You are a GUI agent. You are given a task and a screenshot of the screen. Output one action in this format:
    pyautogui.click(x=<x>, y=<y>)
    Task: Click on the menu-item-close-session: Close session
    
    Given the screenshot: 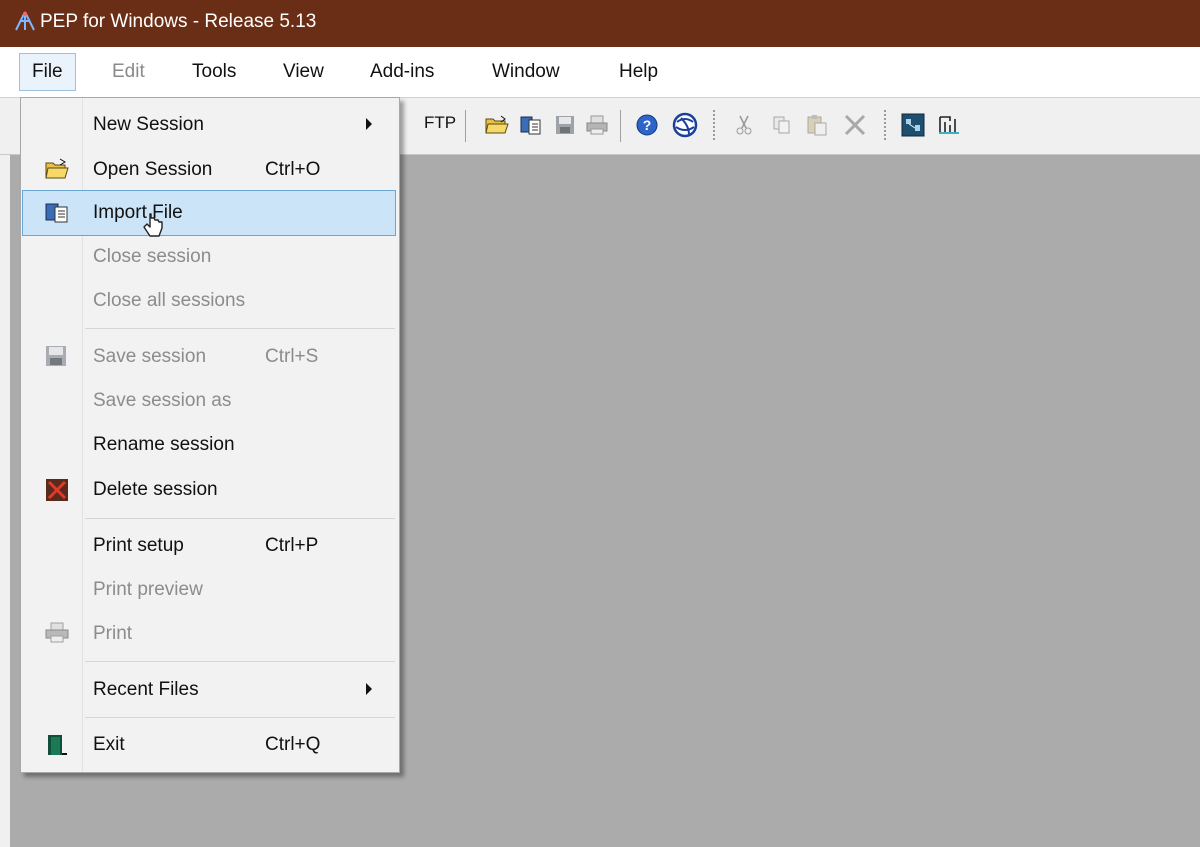 What is the action you would take?
    pyautogui.click(x=209, y=257)
    